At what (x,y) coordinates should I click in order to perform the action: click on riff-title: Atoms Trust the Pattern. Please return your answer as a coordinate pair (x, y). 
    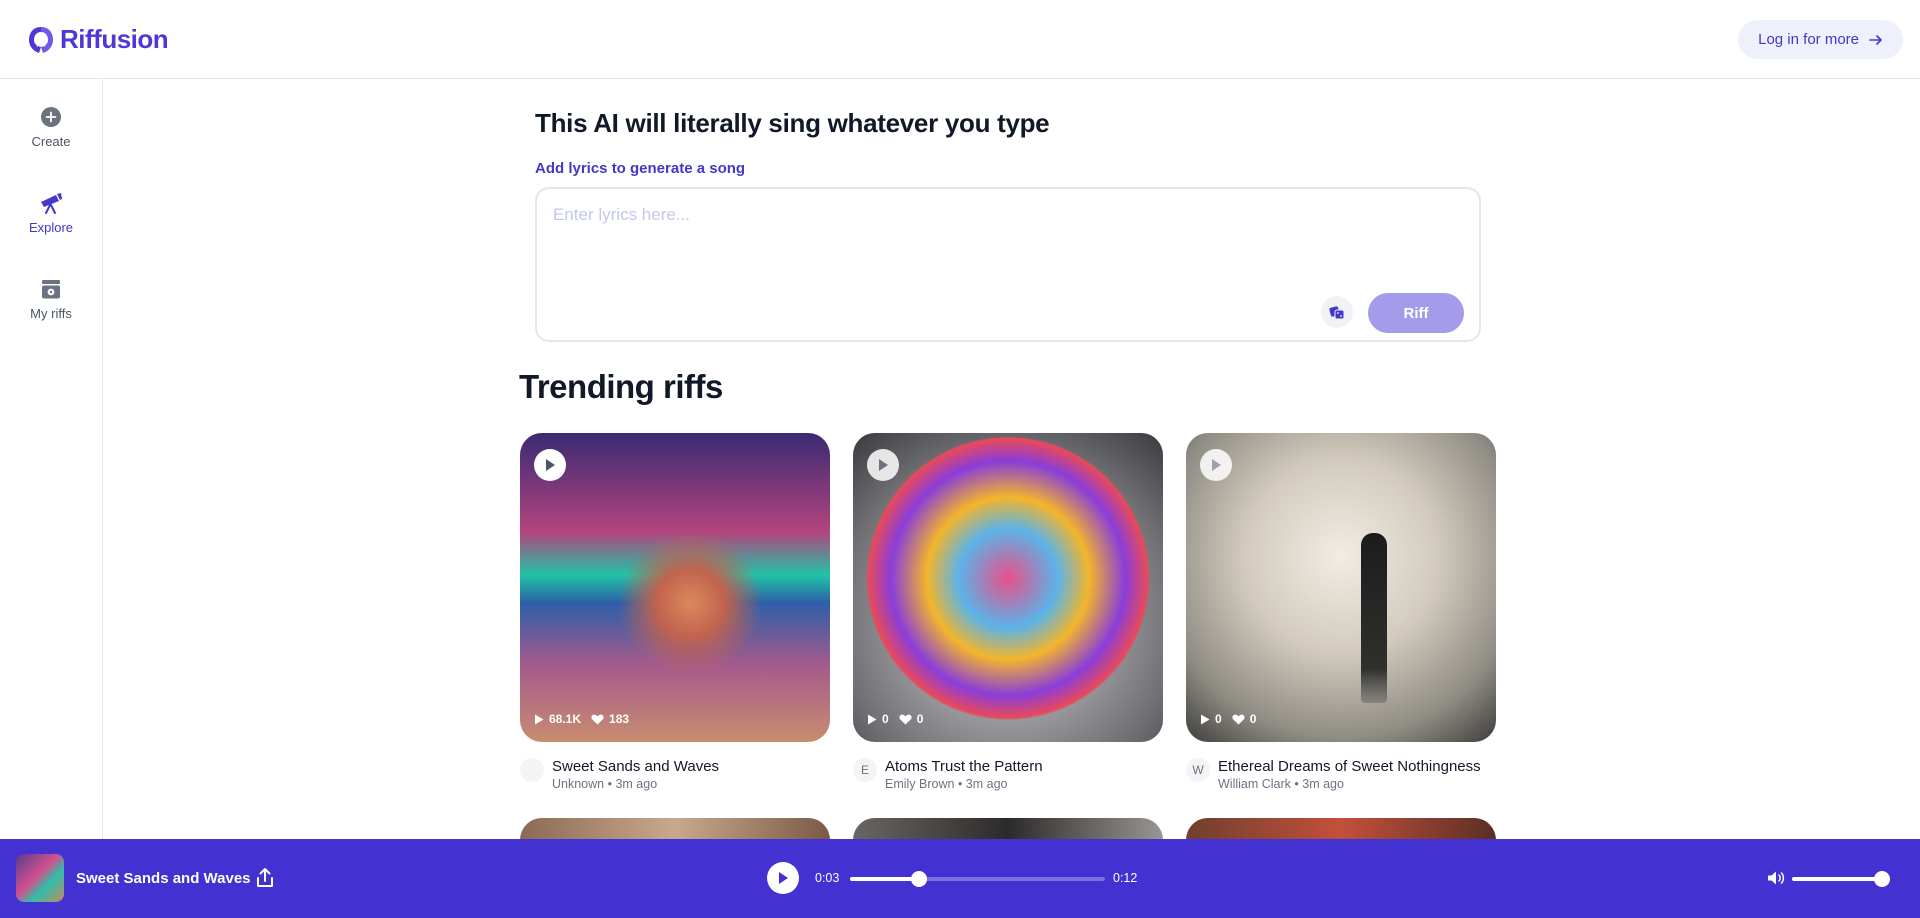
    Looking at the image, I should click on (964, 766).